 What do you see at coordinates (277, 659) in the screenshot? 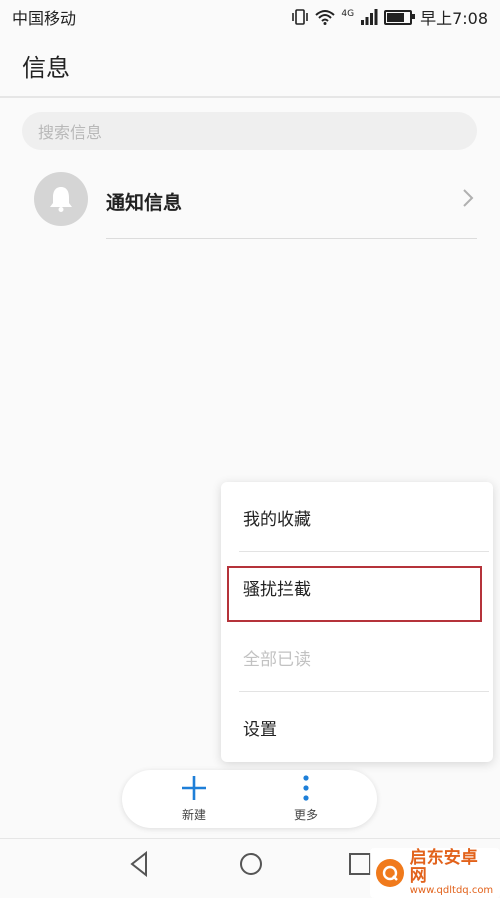
I see `menu-item-label: 全部已读` at bounding box center [277, 659].